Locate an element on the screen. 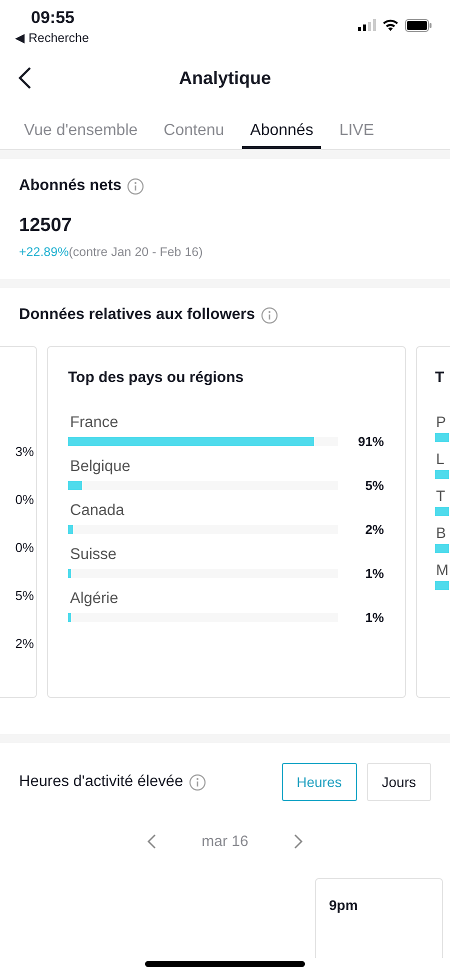  battery-icon is located at coordinates (418, 25).